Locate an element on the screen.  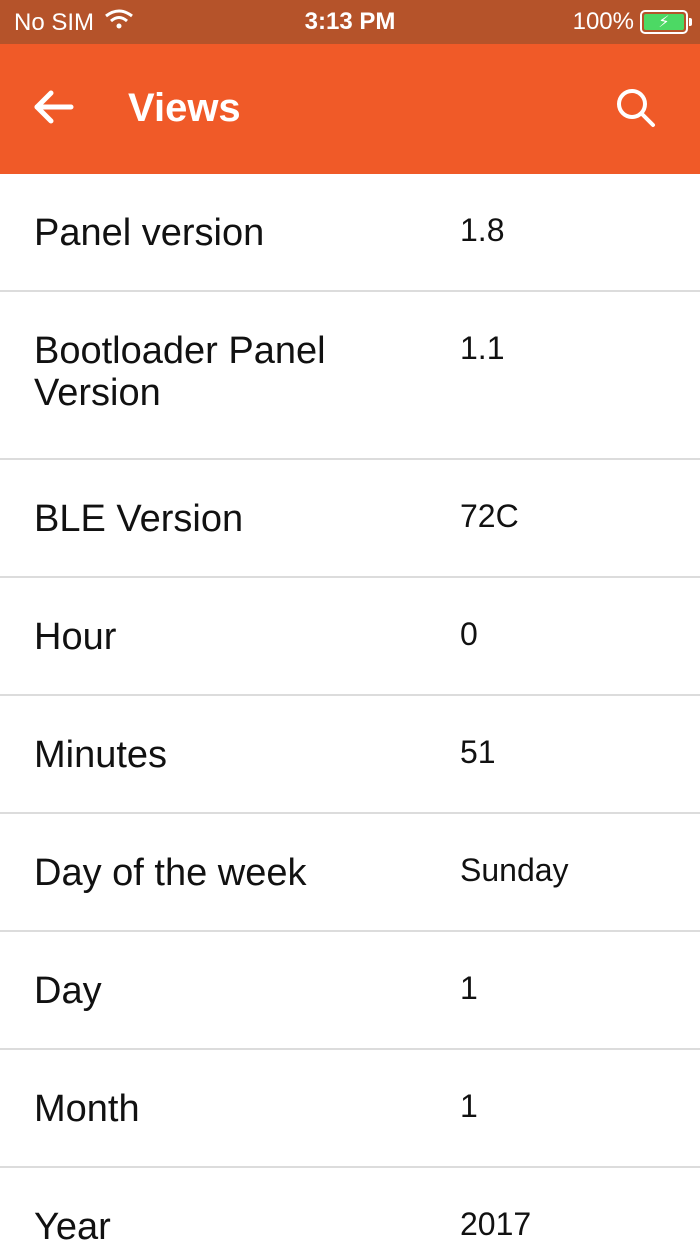
back-button is located at coordinates (53, 109).